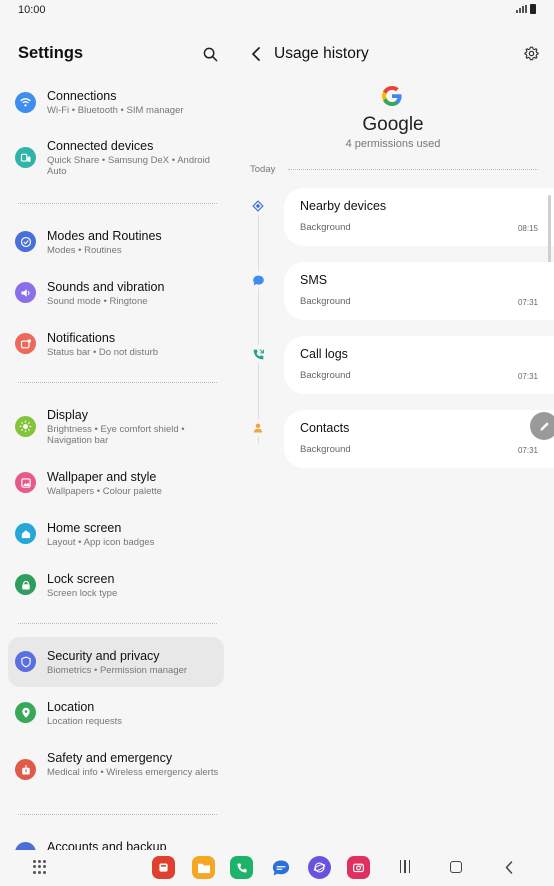 This screenshot has height=886, width=554. What do you see at coordinates (277, 10) in the screenshot?
I see `status-bar: 10:00` at bounding box center [277, 10].